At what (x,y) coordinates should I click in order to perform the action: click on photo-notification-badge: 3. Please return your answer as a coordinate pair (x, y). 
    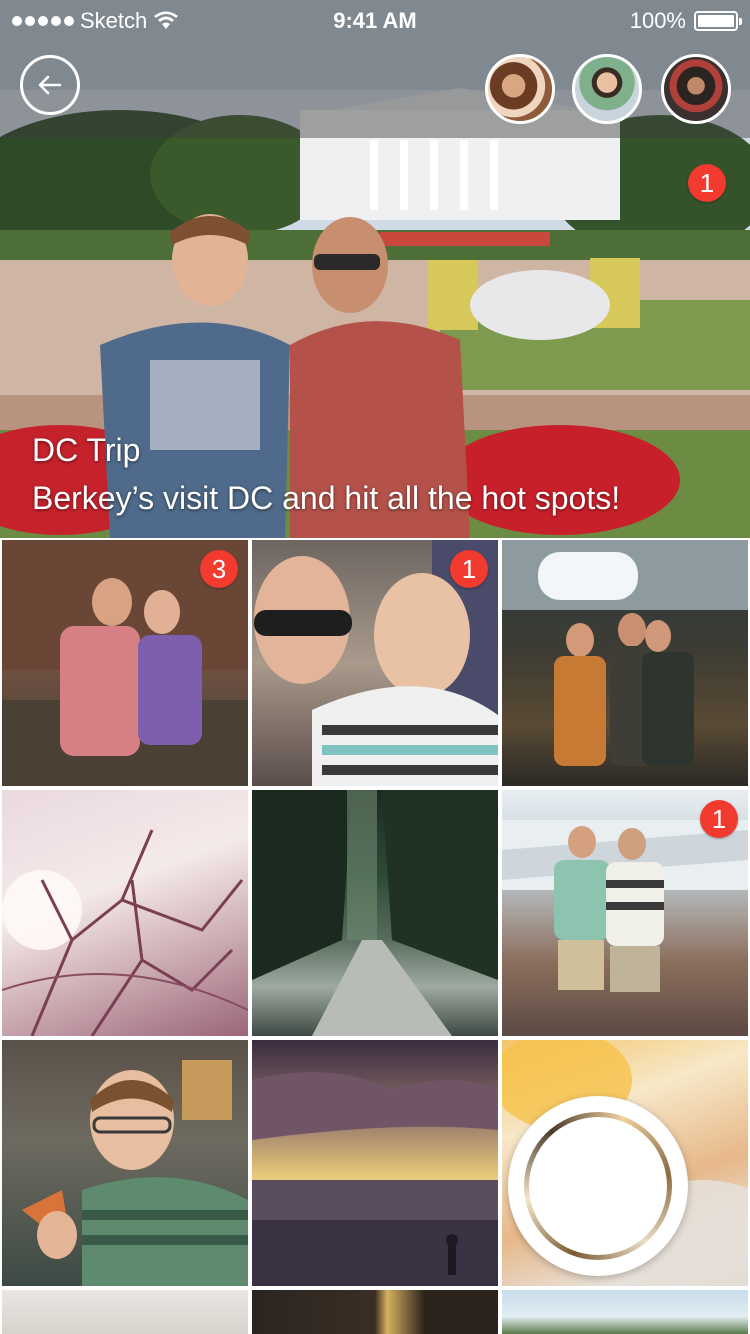
    Looking at the image, I should click on (219, 569).